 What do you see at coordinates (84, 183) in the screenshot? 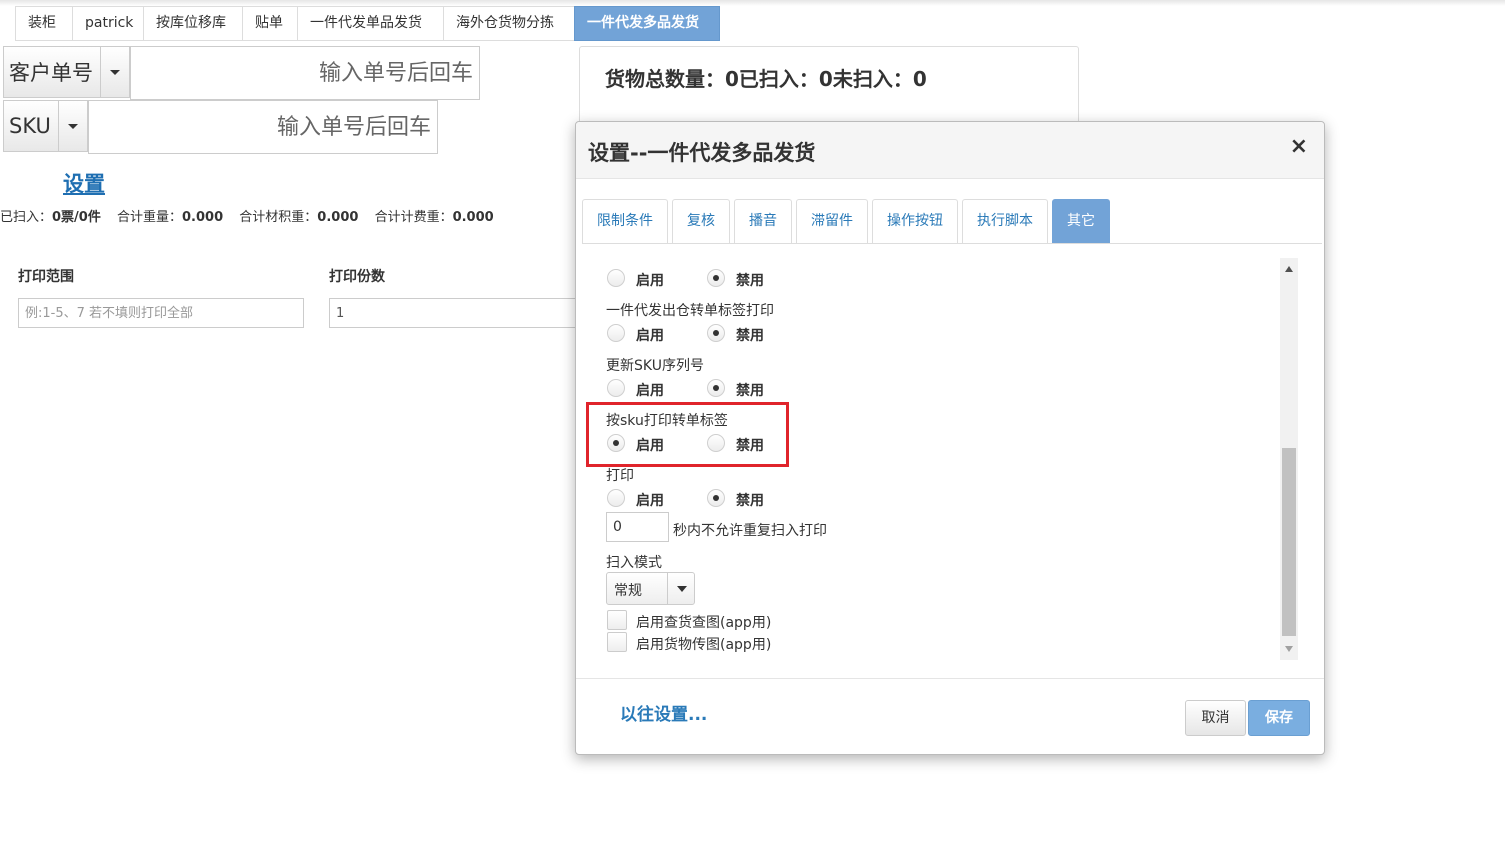
I see `settings-link: 设置` at bounding box center [84, 183].